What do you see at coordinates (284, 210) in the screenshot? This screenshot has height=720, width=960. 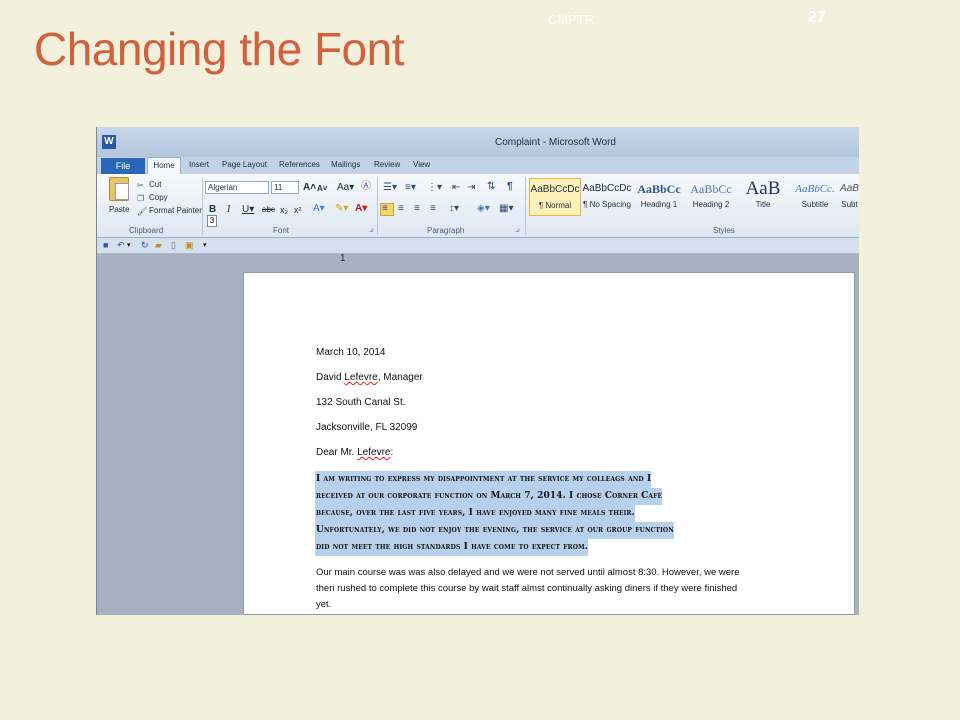 I see `subscript-button: x₂` at bounding box center [284, 210].